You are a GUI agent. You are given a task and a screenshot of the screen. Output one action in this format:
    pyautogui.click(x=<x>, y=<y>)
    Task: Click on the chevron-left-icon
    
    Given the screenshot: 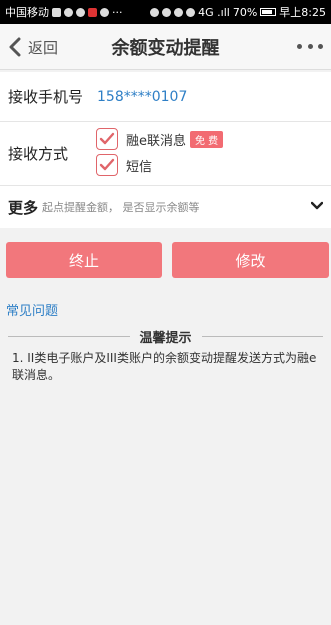 What is the action you would take?
    pyautogui.click(x=15, y=47)
    